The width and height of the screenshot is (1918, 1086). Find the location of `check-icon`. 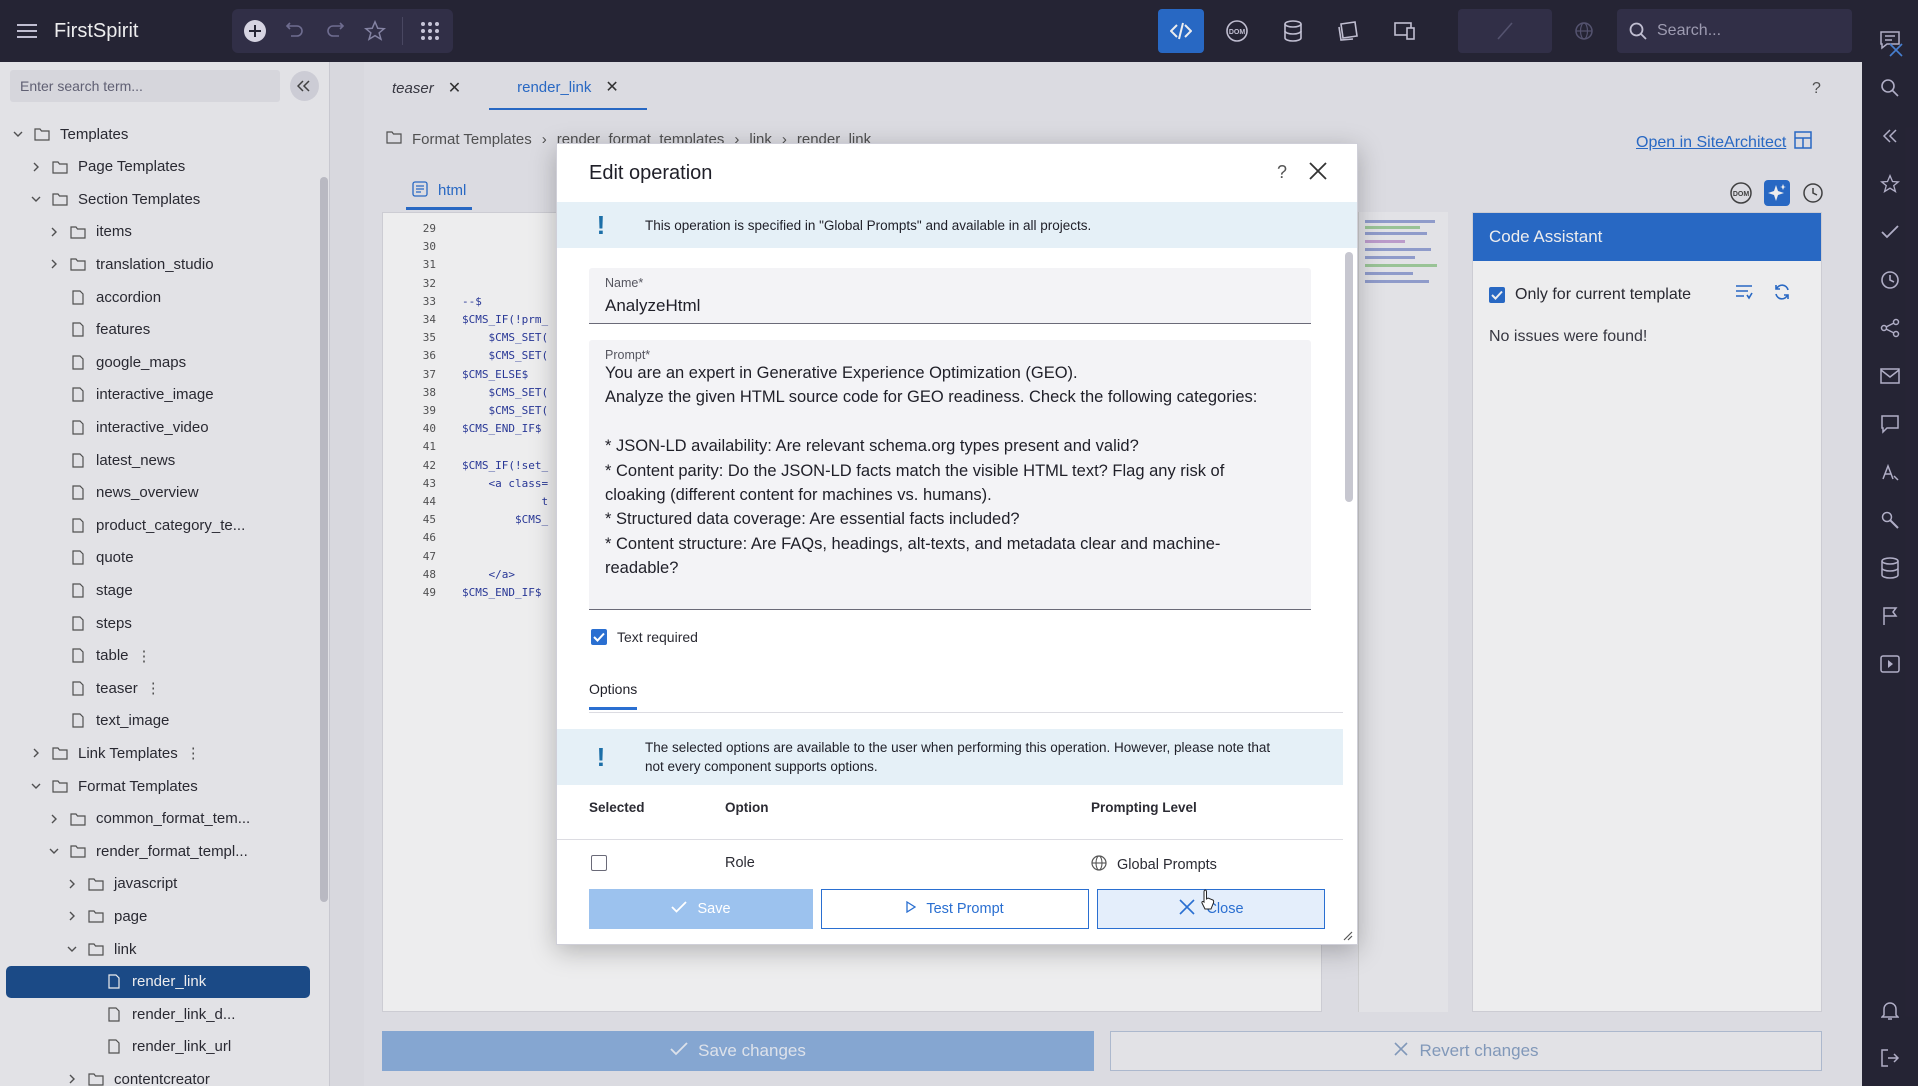

check-icon is located at coordinates (679, 909).